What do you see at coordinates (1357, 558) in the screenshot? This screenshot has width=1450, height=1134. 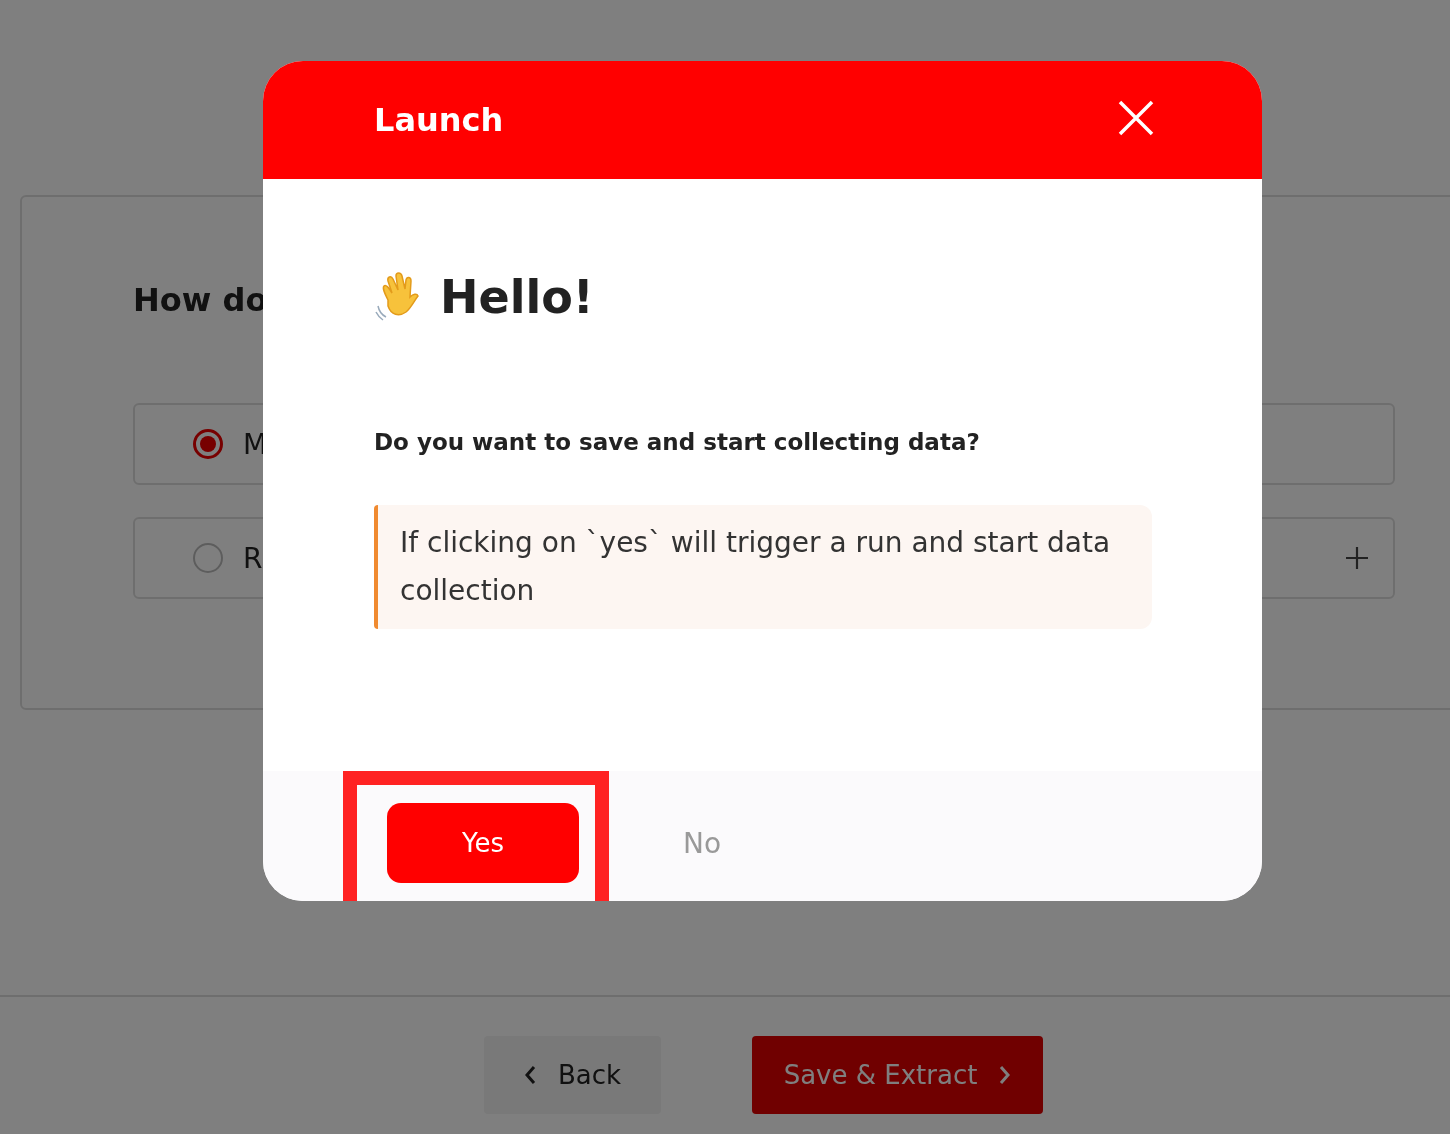 I see `plus-icon` at bounding box center [1357, 558].